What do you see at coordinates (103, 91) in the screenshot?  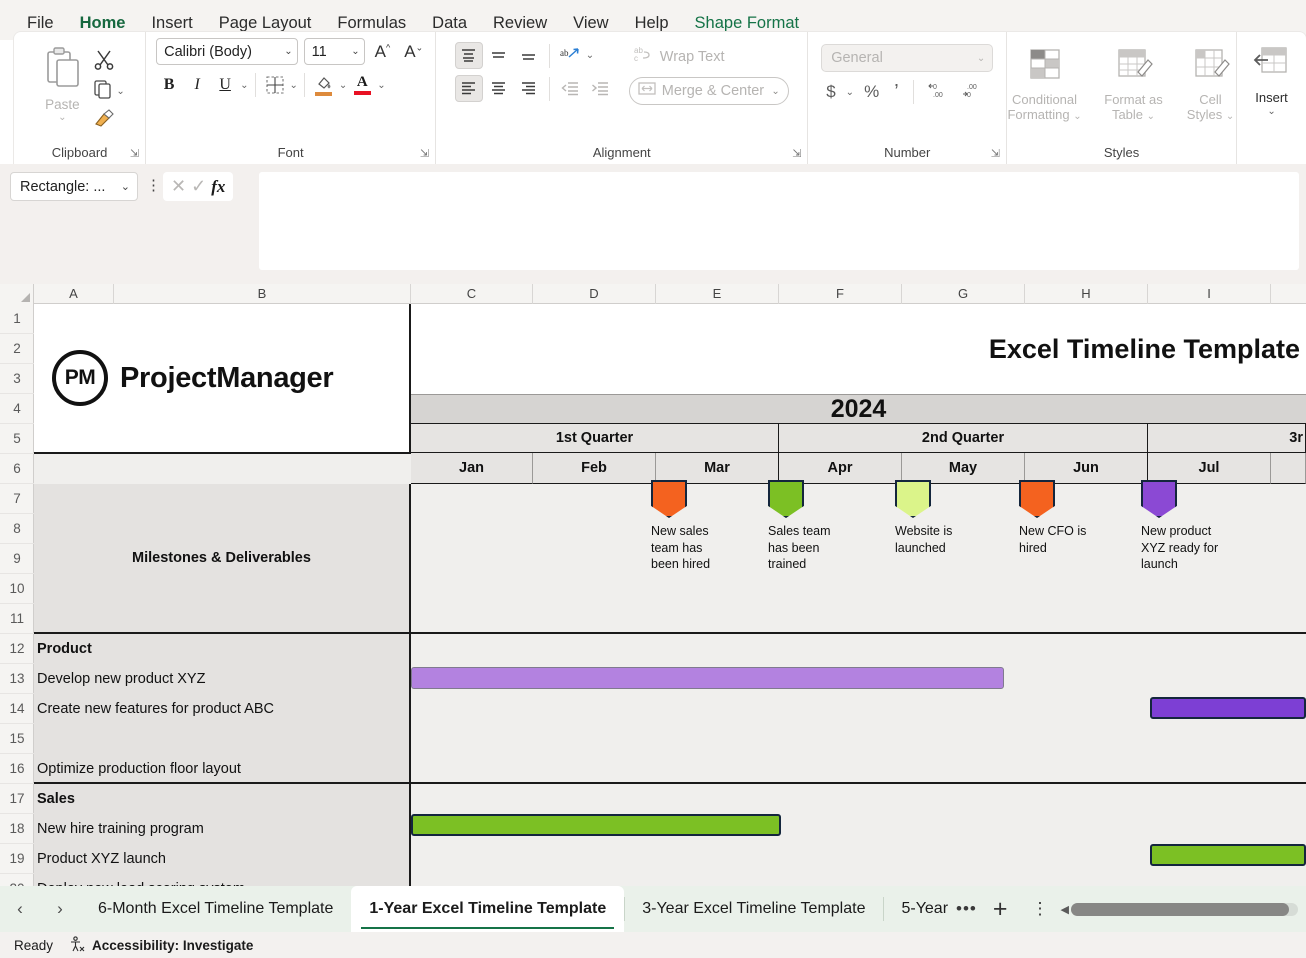 I see `copy-button` at bounding box center [103, 91].